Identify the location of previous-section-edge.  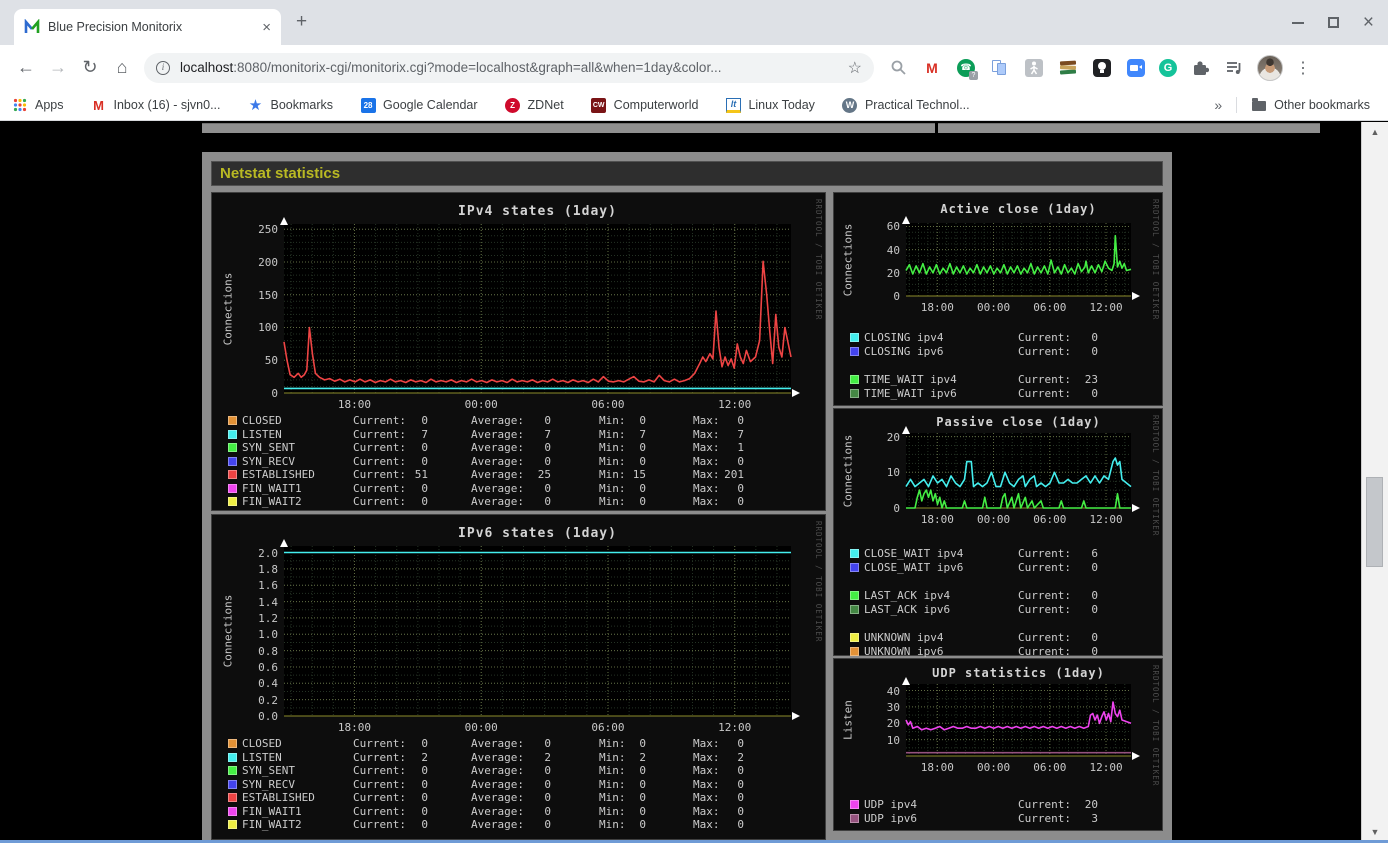
(1129, 128).